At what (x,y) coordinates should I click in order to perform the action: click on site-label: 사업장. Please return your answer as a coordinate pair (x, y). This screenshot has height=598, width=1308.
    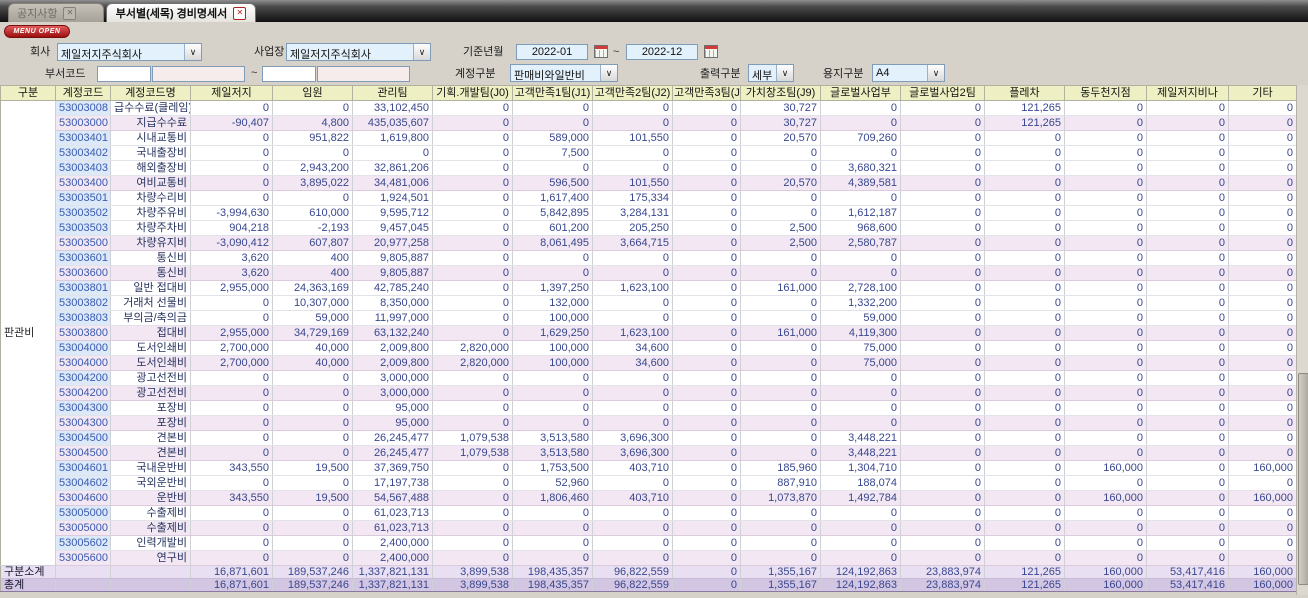
    Looking at the image, I should click on (269, 52).